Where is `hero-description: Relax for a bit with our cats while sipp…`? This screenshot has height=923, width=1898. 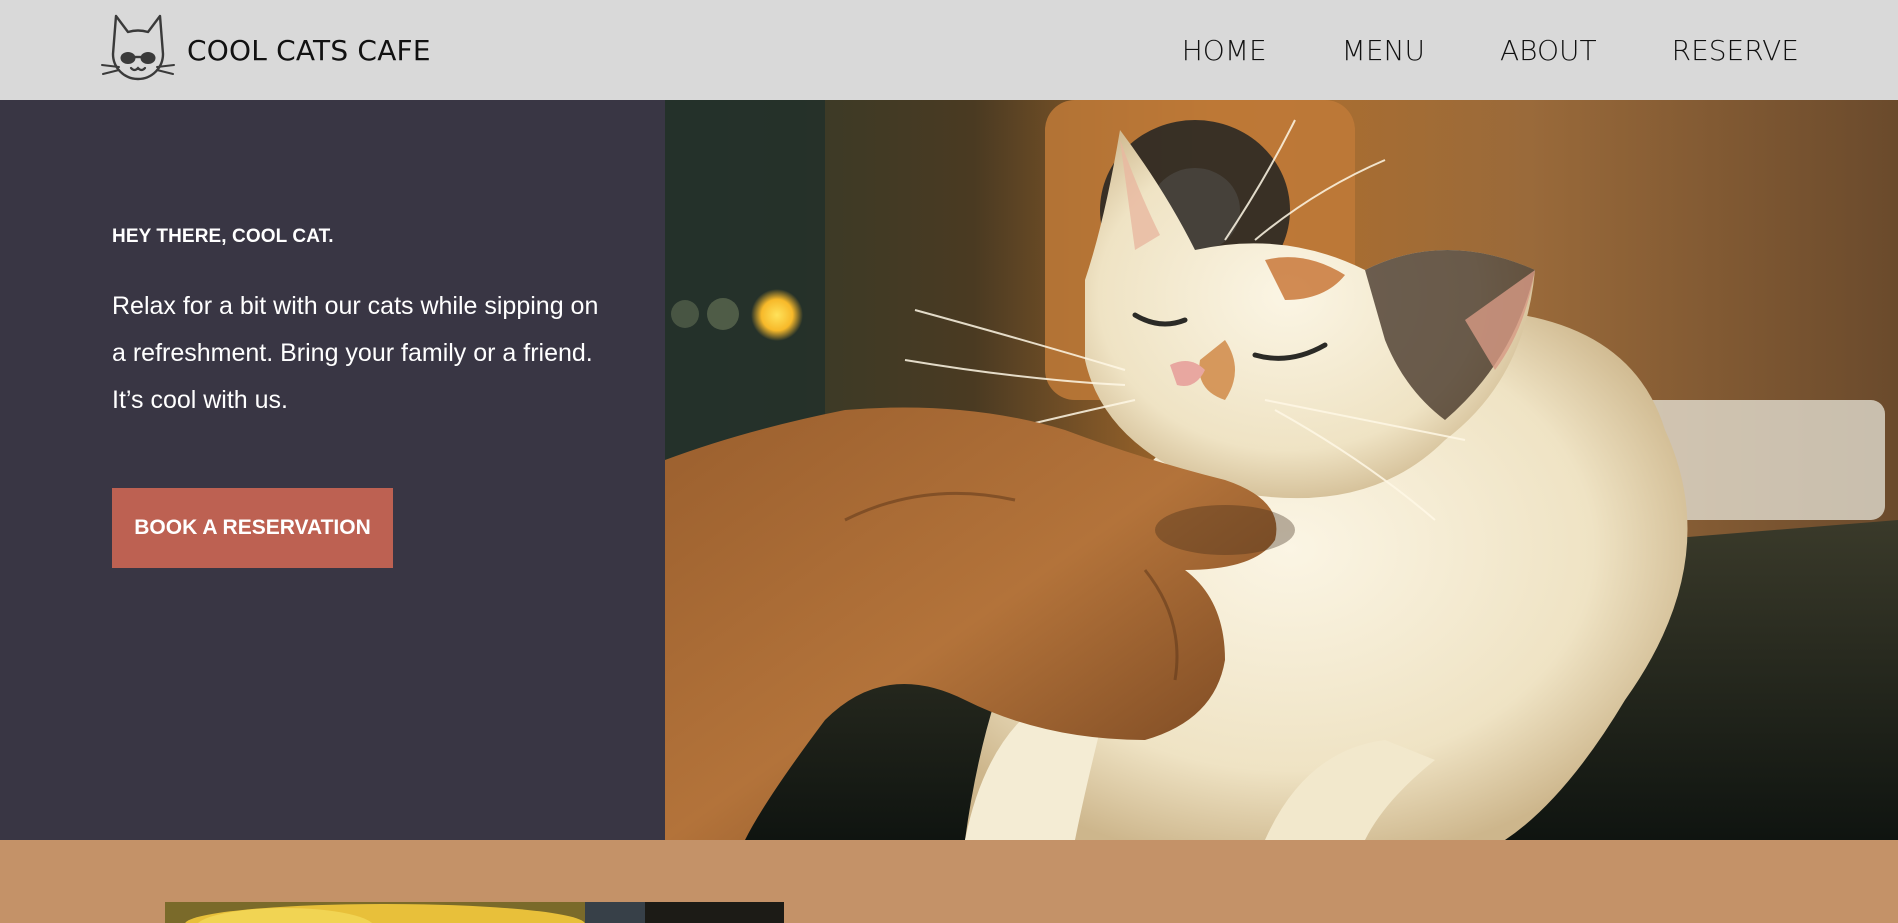 hero-description: Relax for a bit with our cats while sipp… is located at coordinates (355, 353).